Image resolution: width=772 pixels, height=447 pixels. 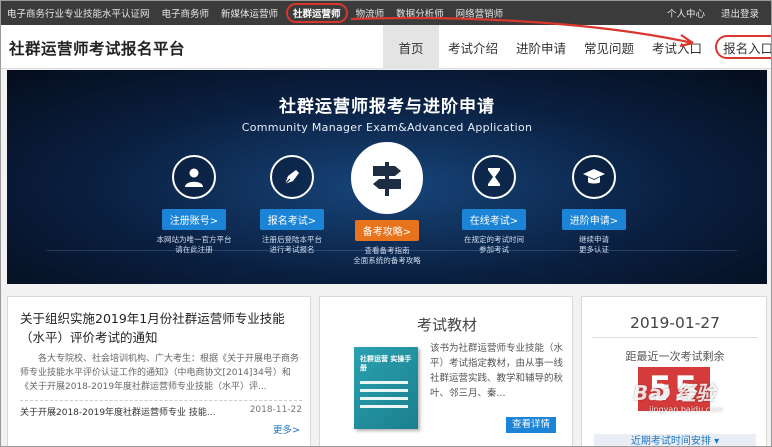 What do you see at coordinates (194, 219) in the screenshot?
I see `register-button: 注册账号>` at bounding box center [194, 219].